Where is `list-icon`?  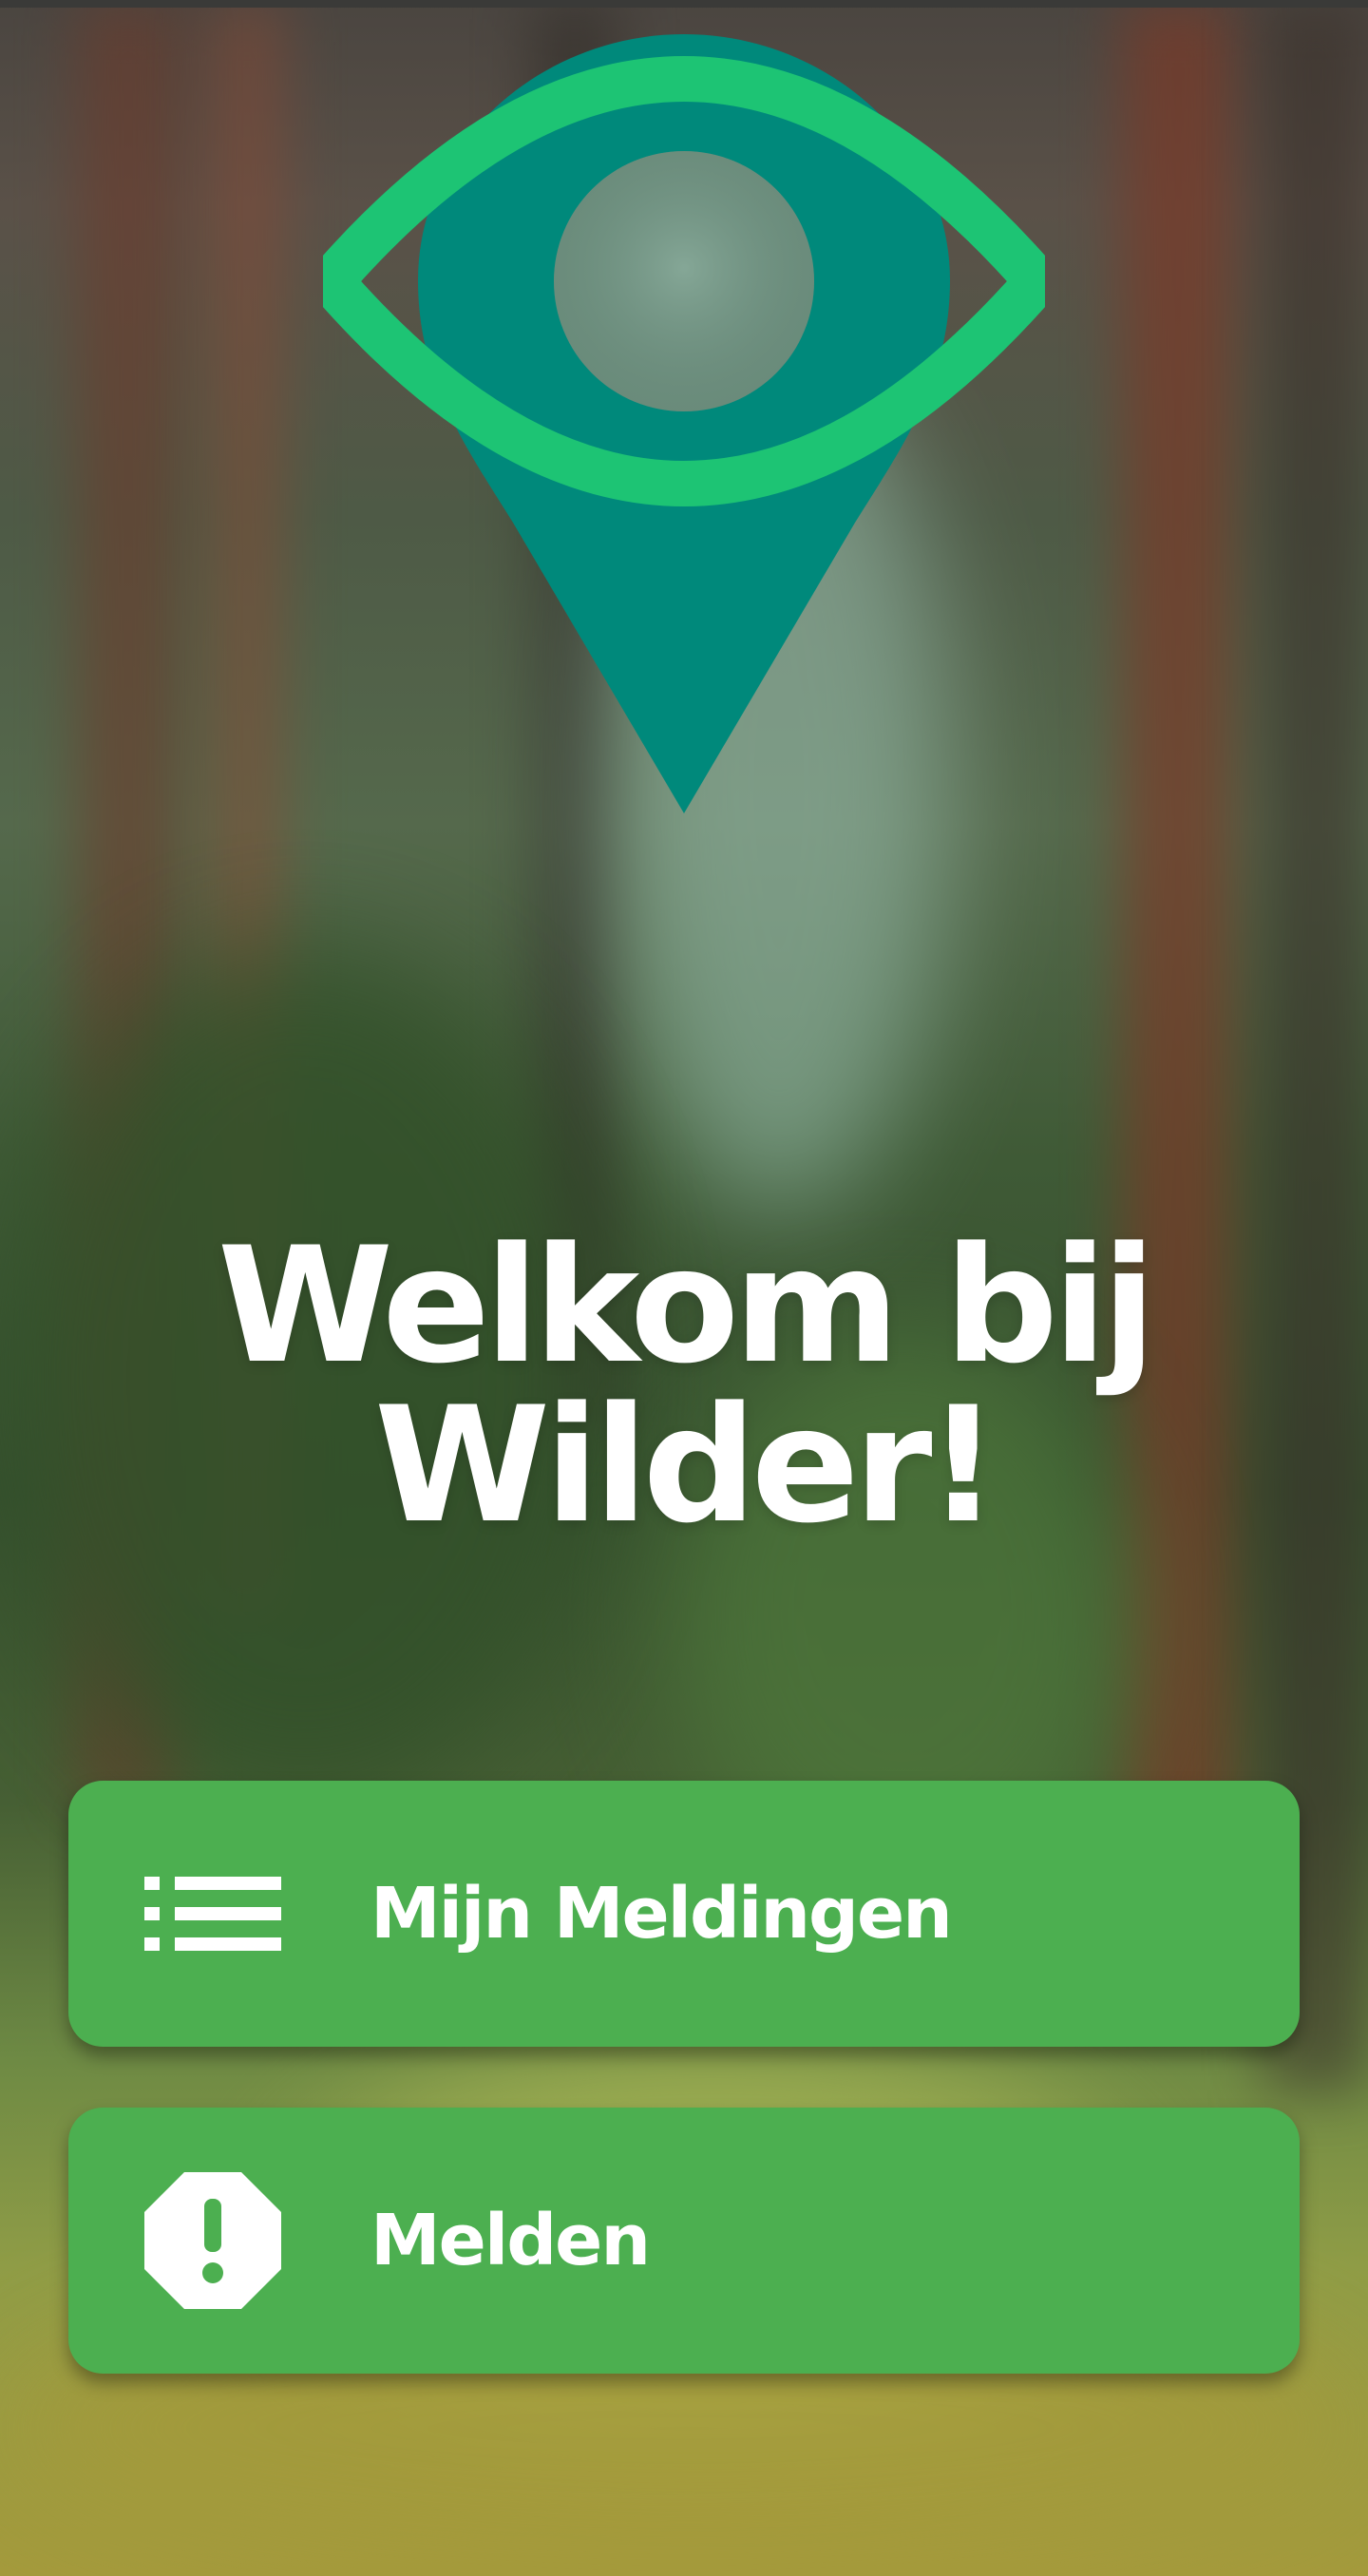
list-icon is located at coordinates (212, 1914).